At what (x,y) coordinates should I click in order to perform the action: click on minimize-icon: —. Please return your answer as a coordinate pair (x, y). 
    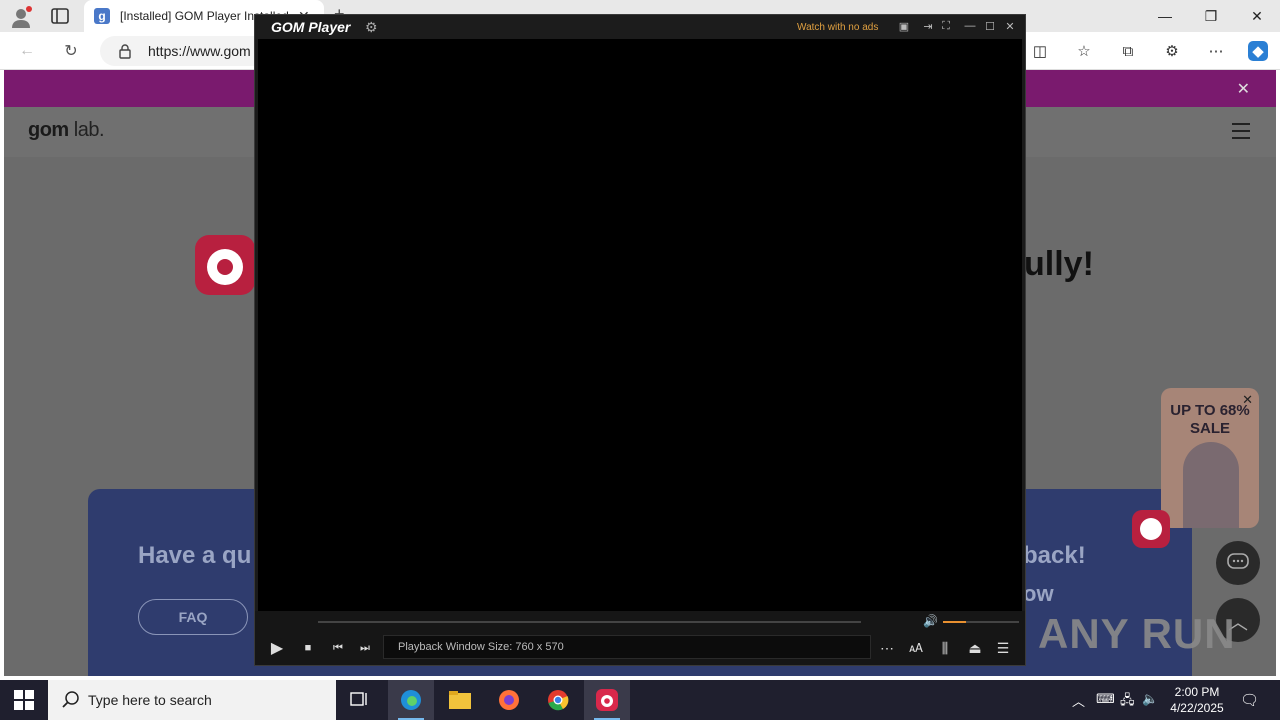
    Looking at the image, I should click on (1165, 16).